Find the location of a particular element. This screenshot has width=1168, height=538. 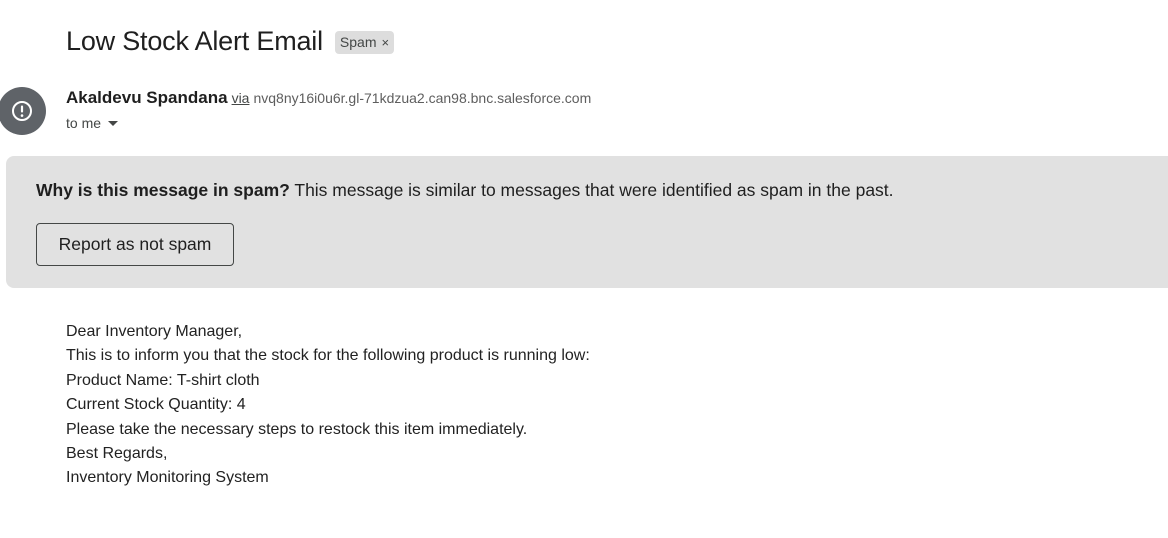

via-link: via is located at coordinates (241, 98).